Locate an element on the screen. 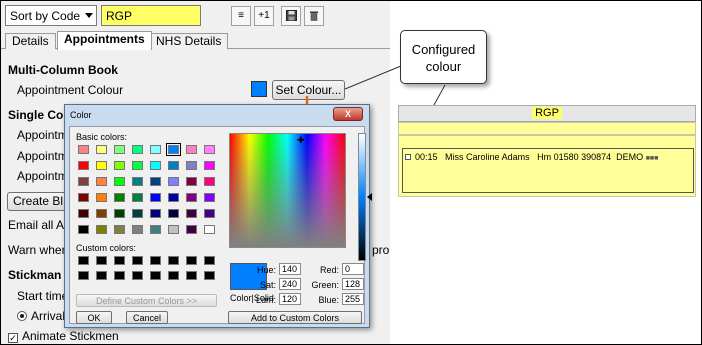 The image size is (702, 345). blue-field: 255 is located at coordinates (353, 299).